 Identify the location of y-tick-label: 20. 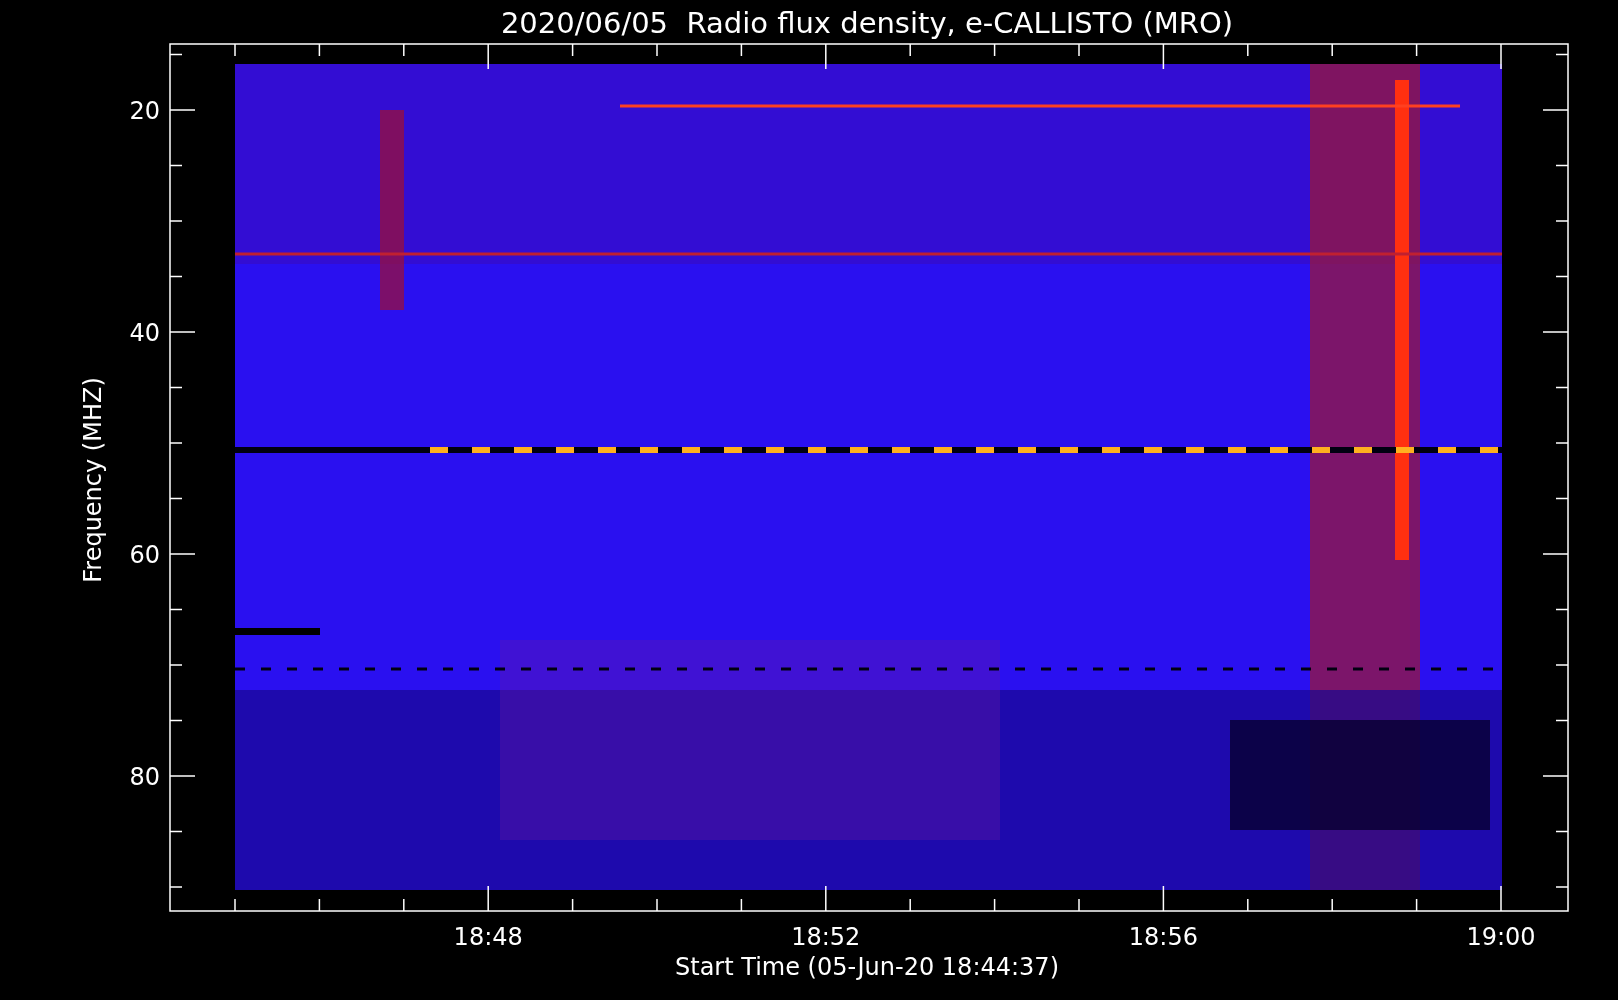
(144, 111).